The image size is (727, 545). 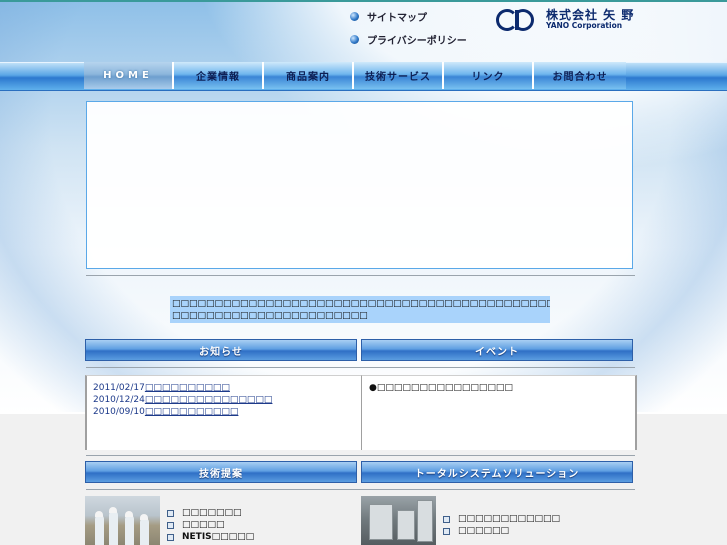 I want to click on news-section-header: お知らせ, so click(x=221, y=350).